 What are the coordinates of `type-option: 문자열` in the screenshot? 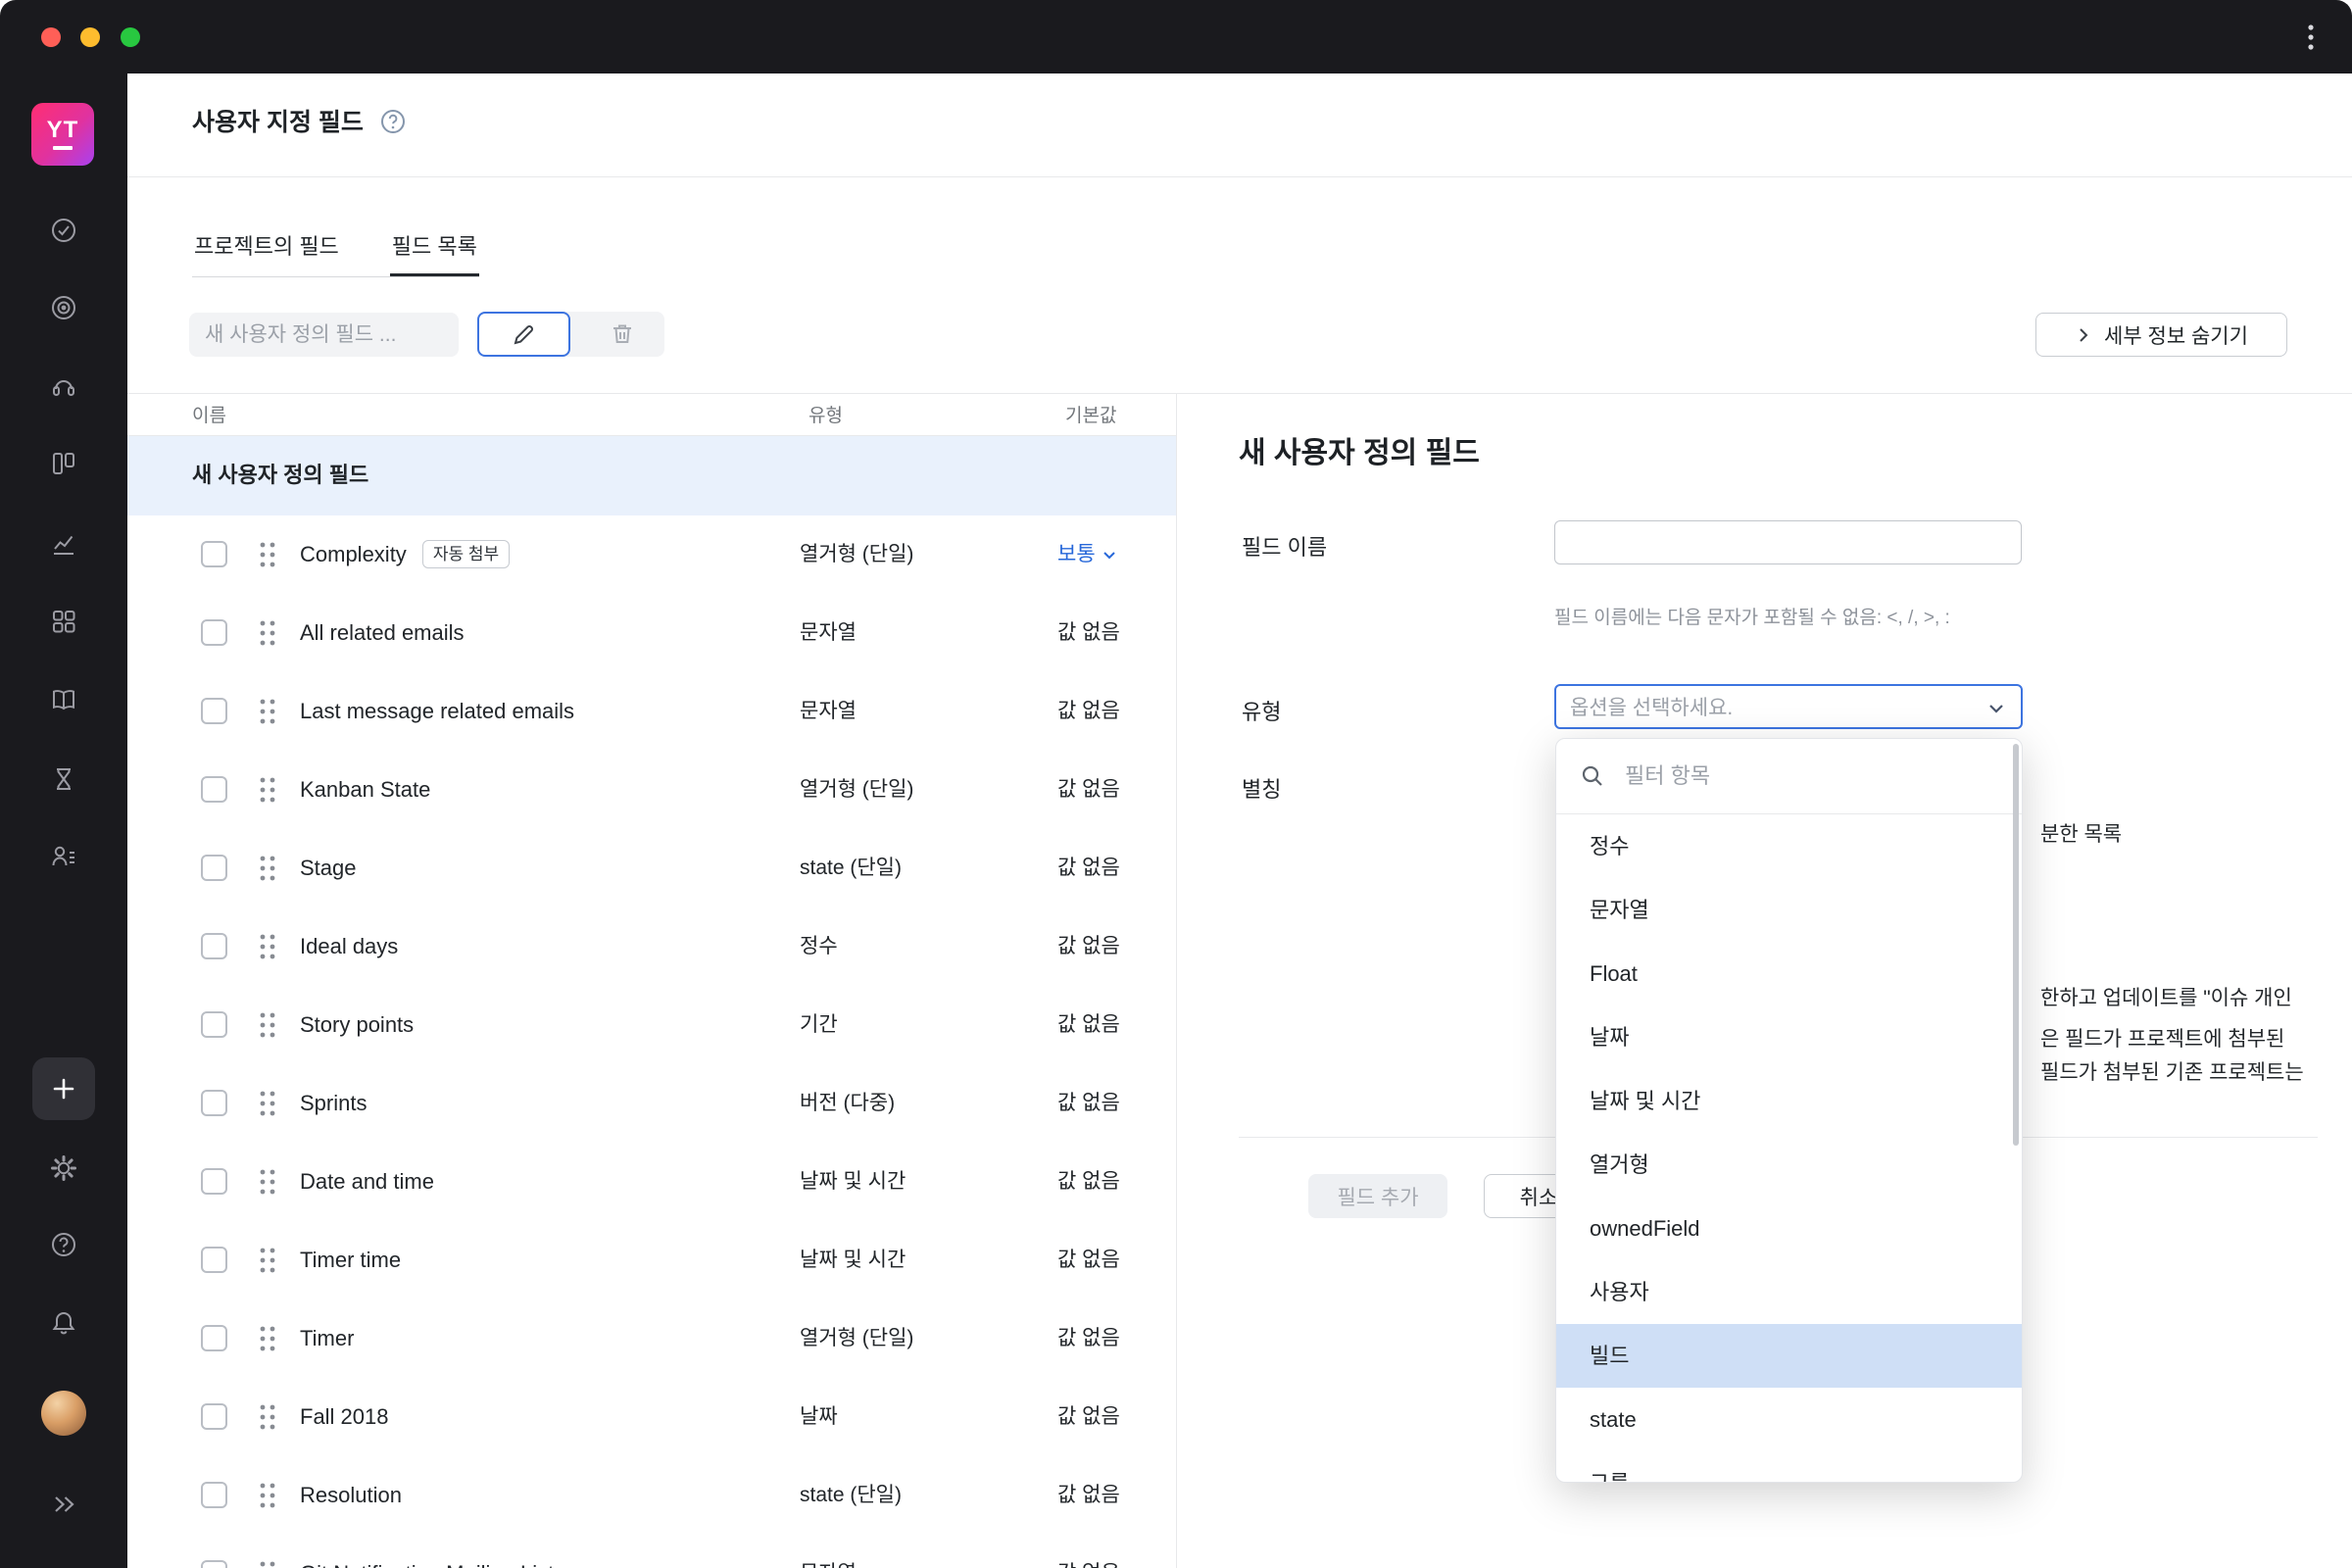 It's located at (1789, 910).